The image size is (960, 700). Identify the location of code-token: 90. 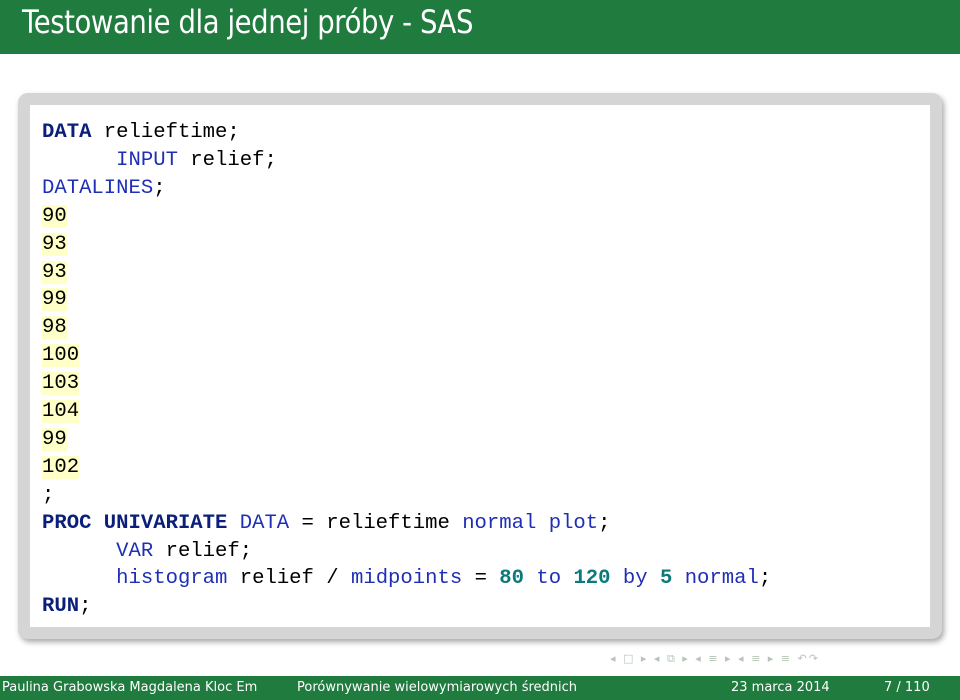
(54, 216).